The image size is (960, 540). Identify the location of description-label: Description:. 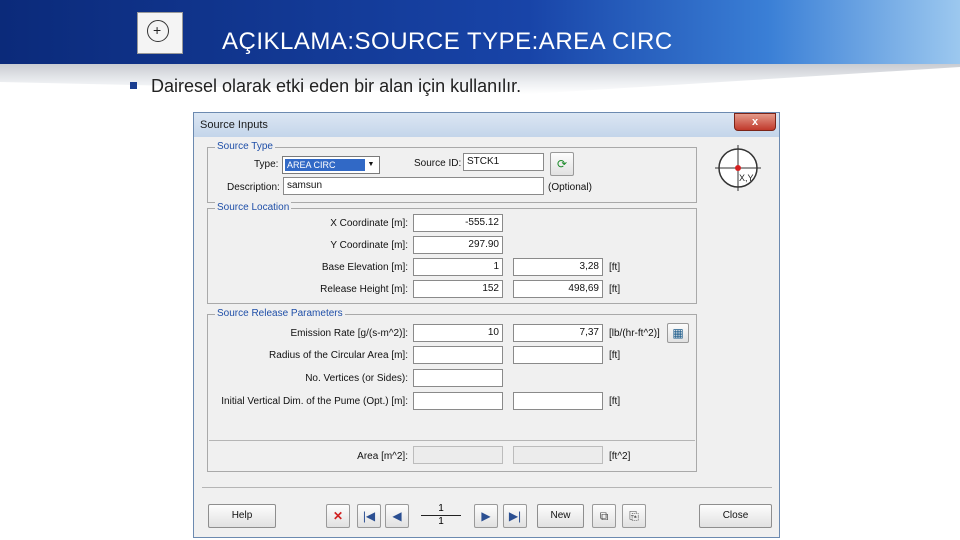
(253, 187).